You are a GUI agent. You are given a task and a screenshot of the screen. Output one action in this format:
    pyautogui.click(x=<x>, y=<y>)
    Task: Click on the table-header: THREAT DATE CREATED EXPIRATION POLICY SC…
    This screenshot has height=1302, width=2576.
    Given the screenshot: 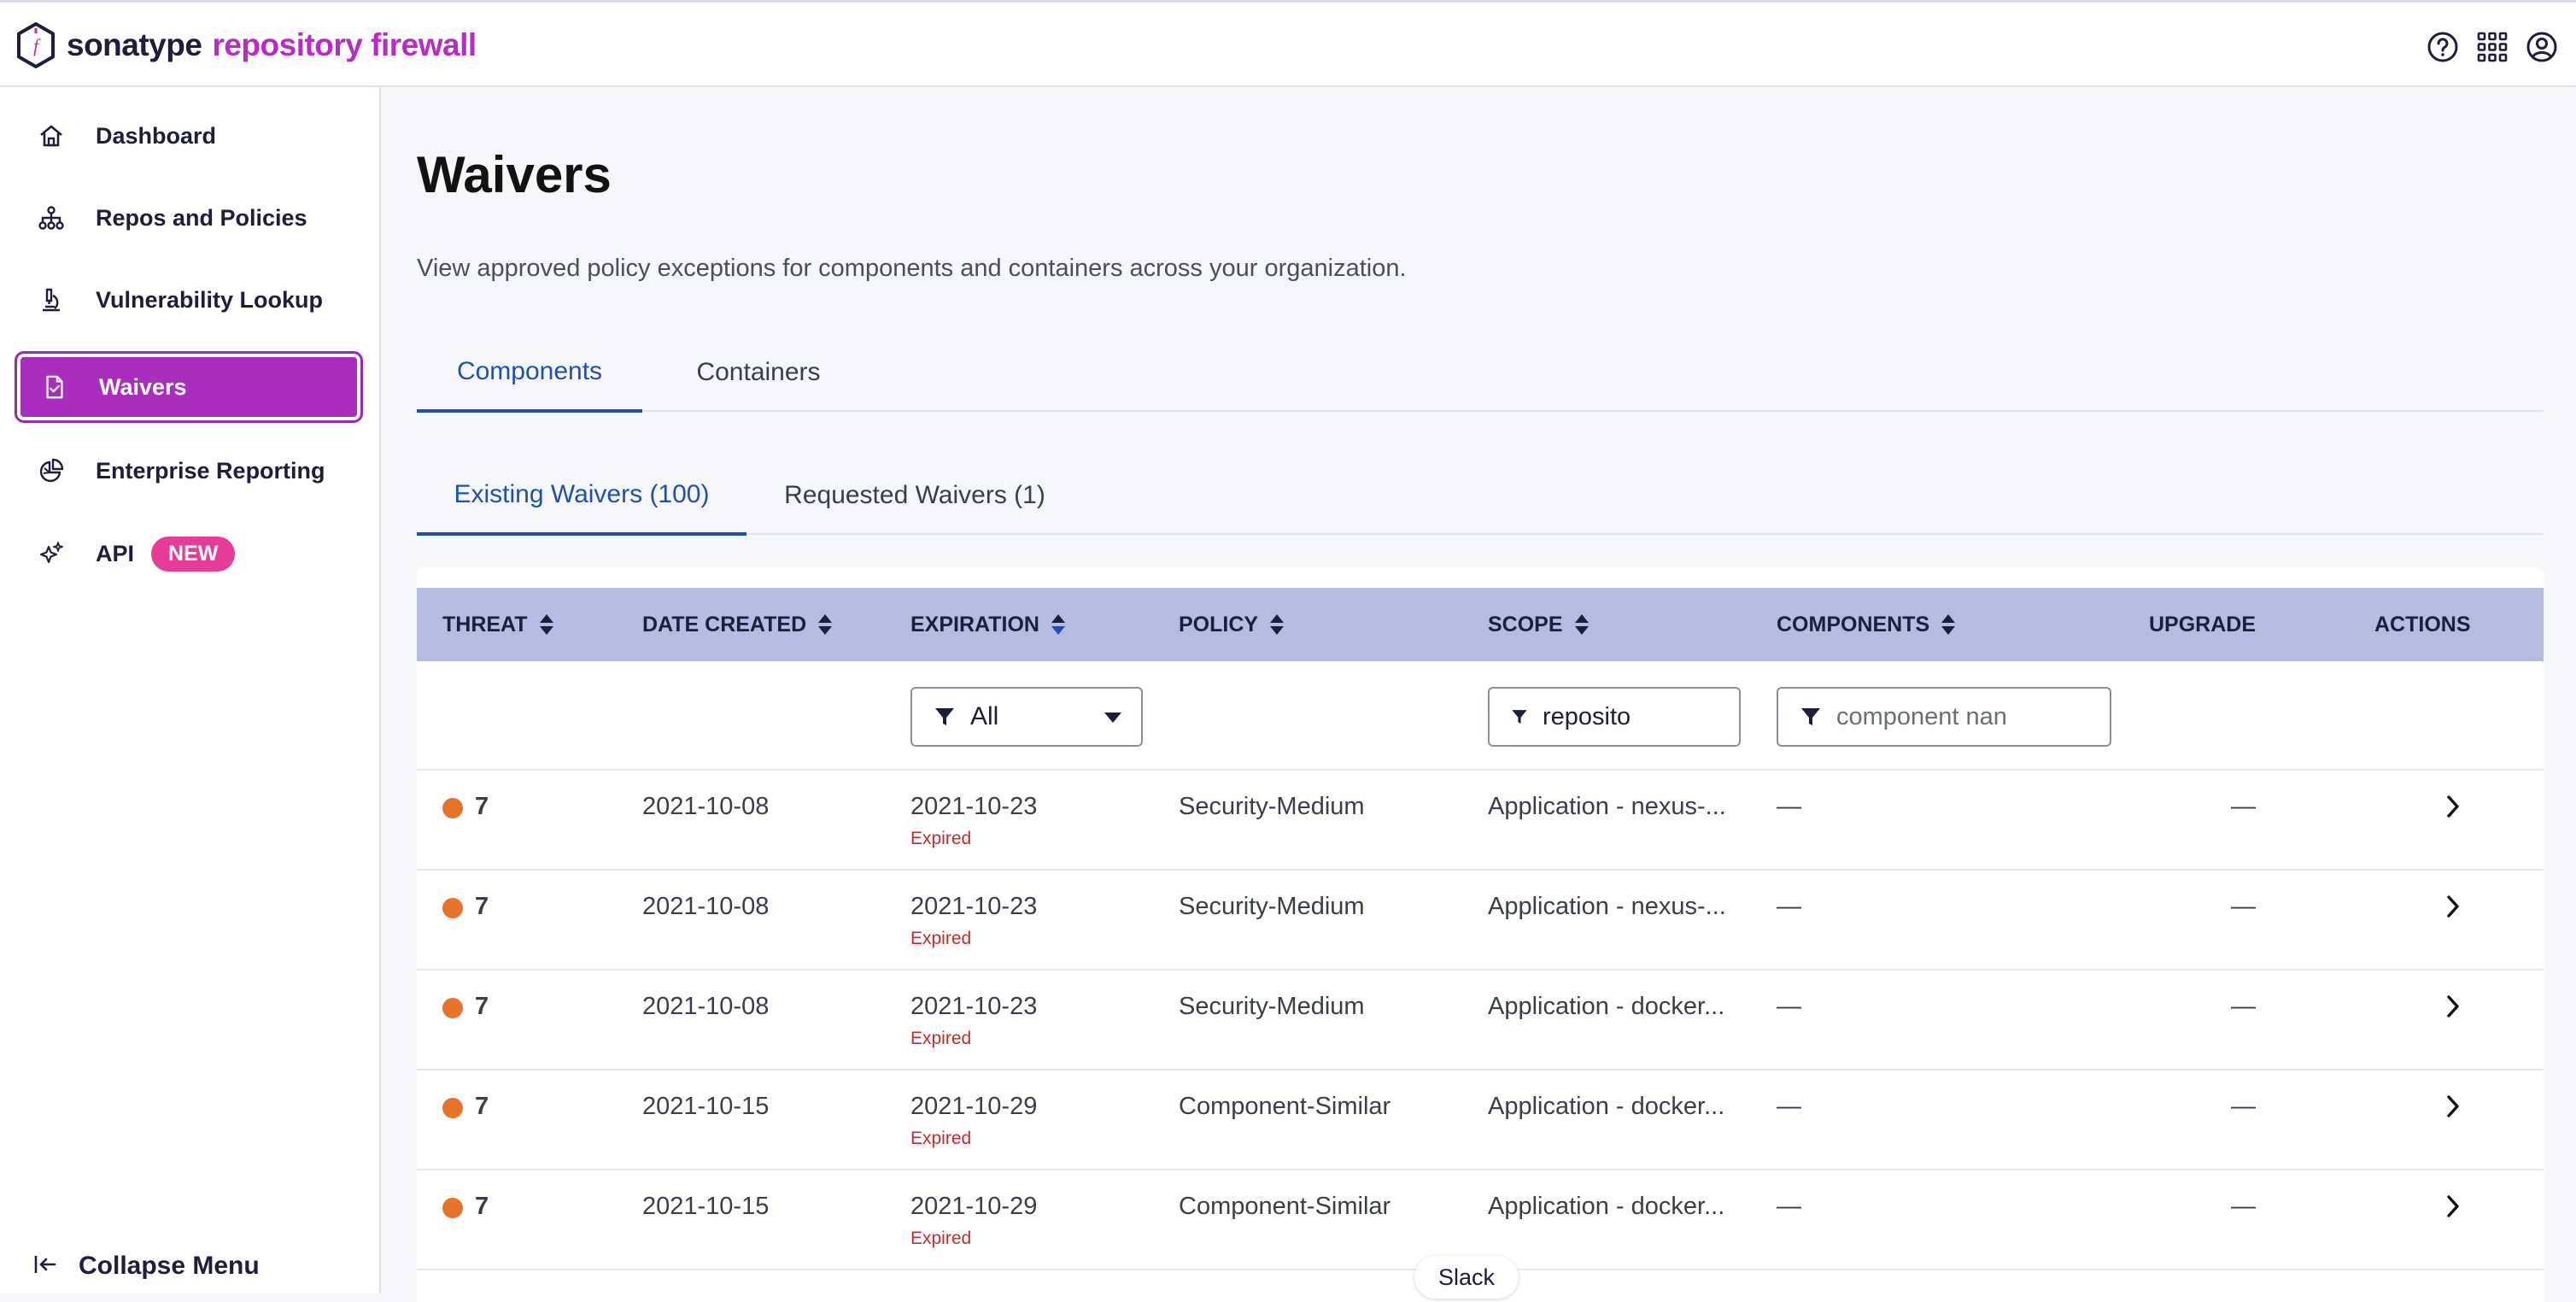 What is the action you would take?
    pyautogui.click(x=1480, y=624)
    